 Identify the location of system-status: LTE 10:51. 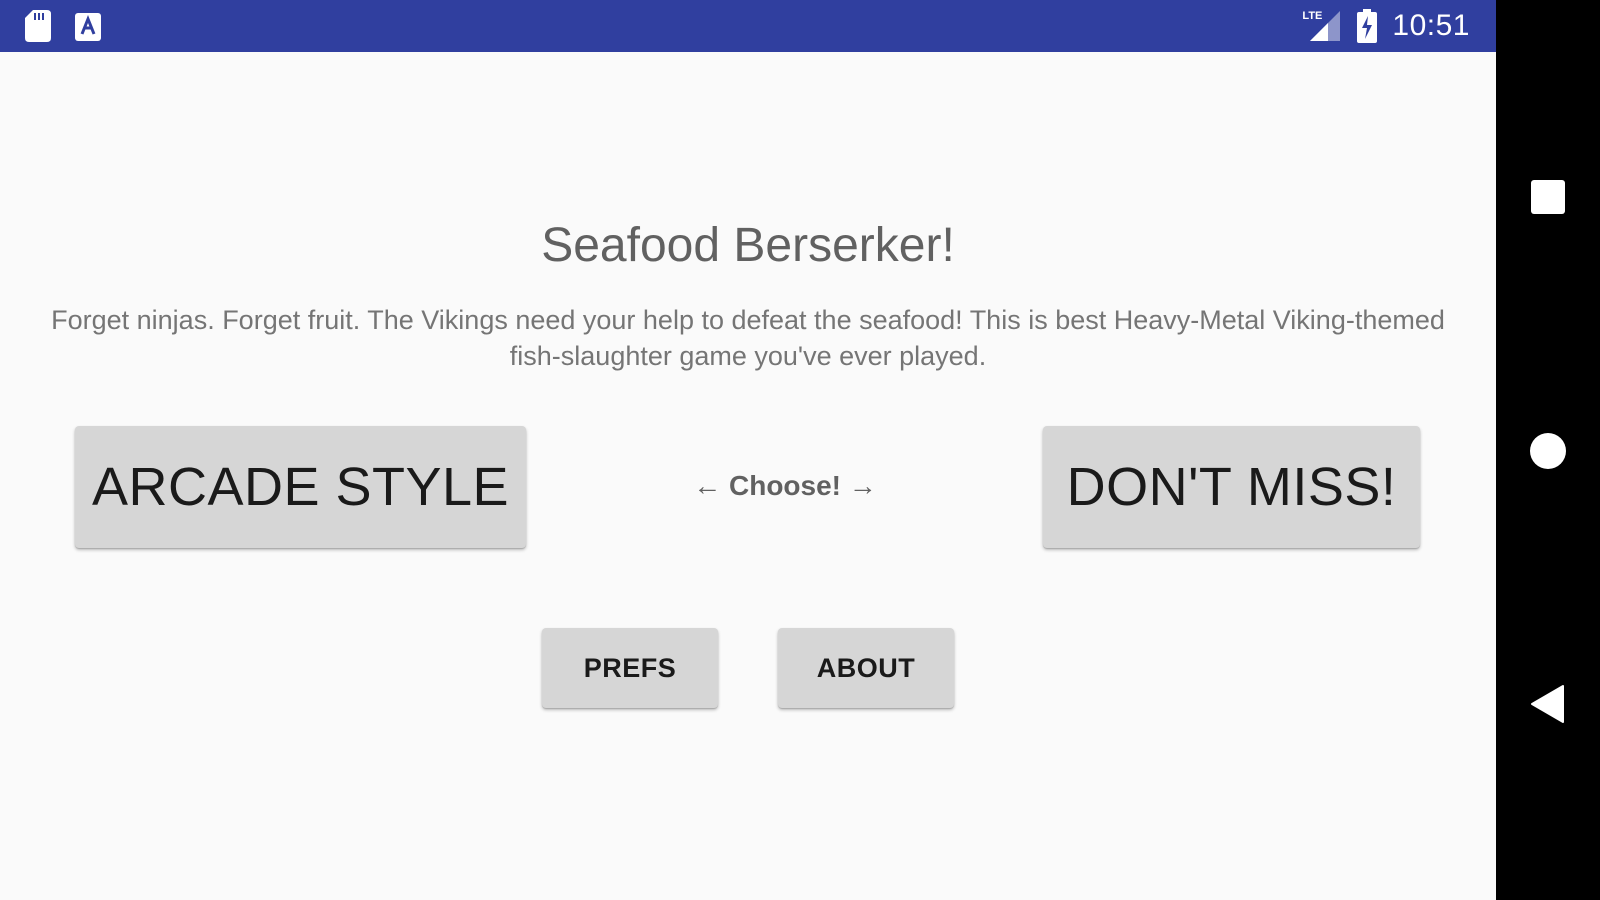
(1386, 26).